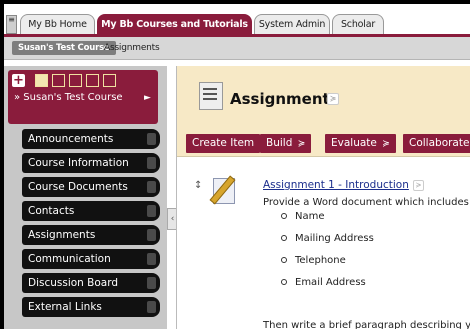  I want to click on collaborate-button: Collaborate, so click(436, 143).